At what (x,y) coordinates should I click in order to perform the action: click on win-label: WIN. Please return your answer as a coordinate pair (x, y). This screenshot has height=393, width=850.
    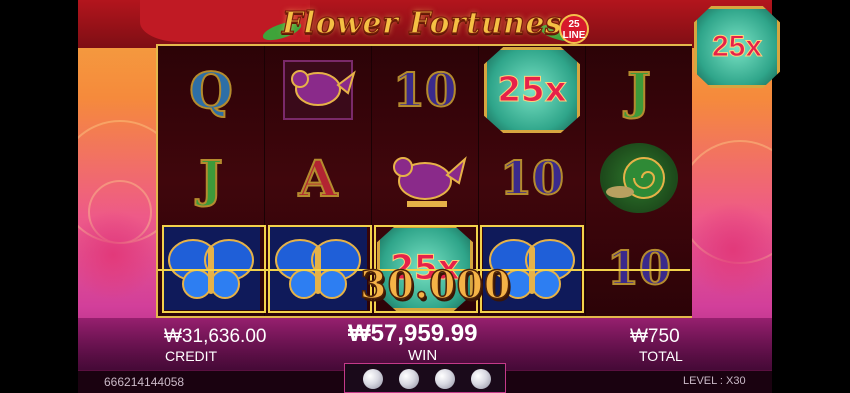
    Looking at the image, I should click on (423, 355).